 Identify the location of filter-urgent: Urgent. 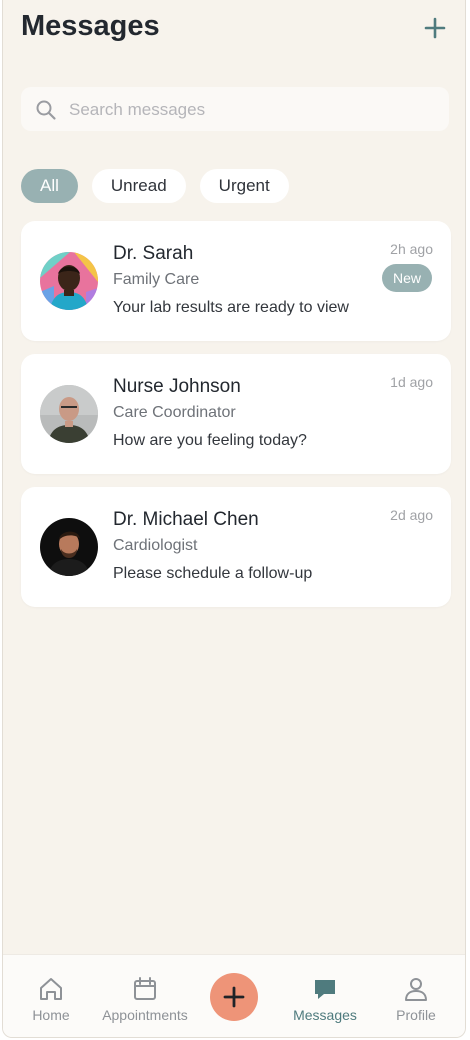
(244, 186).